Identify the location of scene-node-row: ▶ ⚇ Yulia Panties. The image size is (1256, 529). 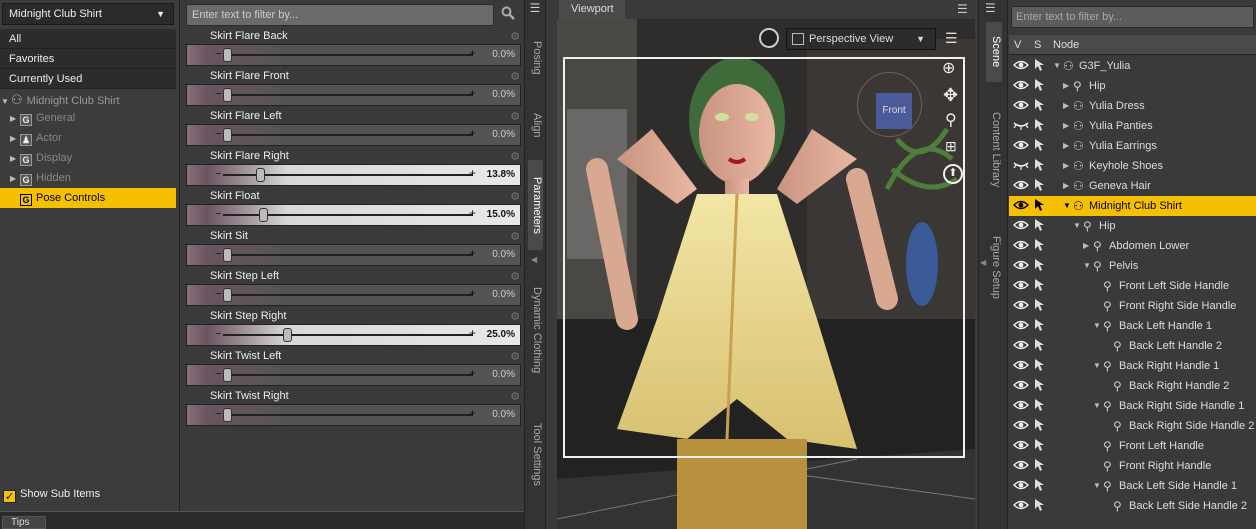
(1132, 126).